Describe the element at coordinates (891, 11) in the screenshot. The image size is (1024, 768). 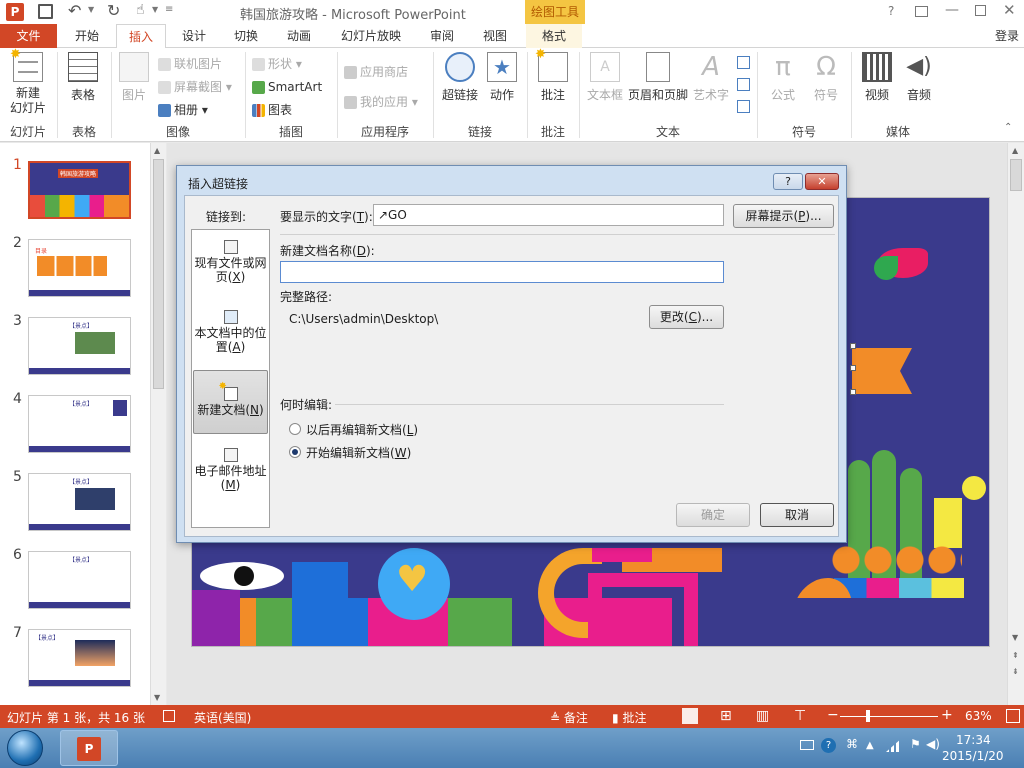
I see `help-button: ?` at that location.